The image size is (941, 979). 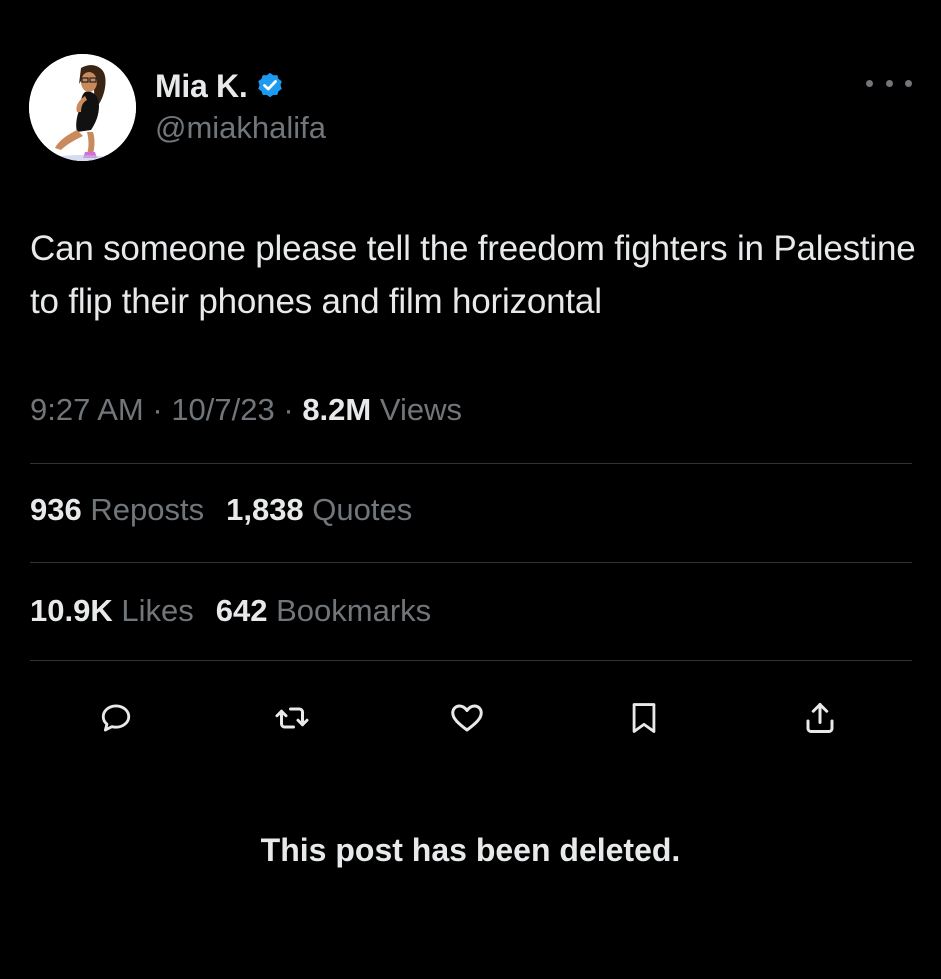 What do you see at coordinates (201, 86) in the screenshot?
I see `author-display-name: Mia K.` at bounding box center [201, 86].